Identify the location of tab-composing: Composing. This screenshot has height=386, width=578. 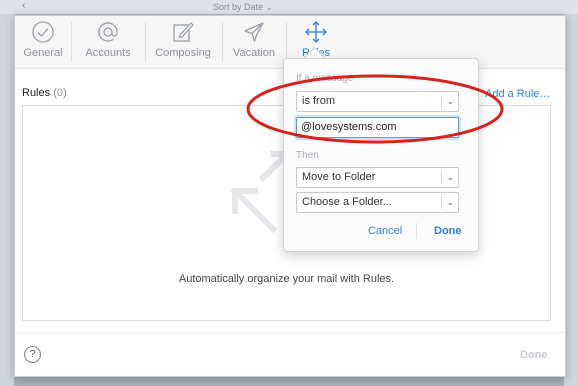
(183, 39).